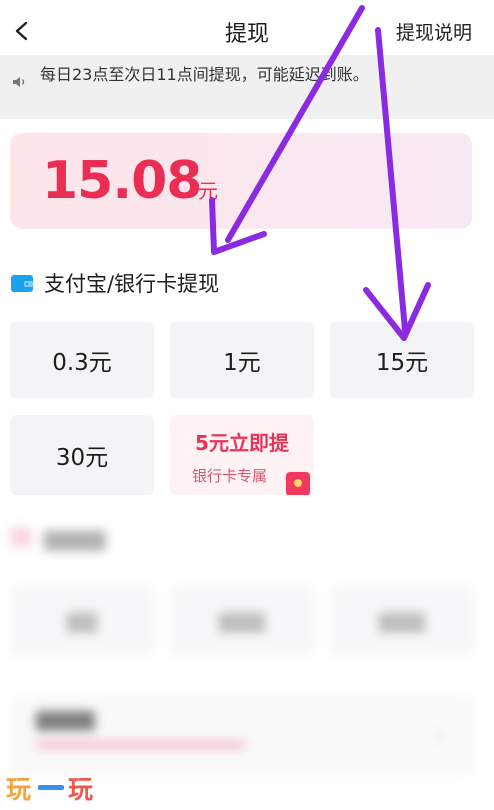 The image size is (494, 810). I want to click on watermark-logo: 玩 玩, so click(49, 789).